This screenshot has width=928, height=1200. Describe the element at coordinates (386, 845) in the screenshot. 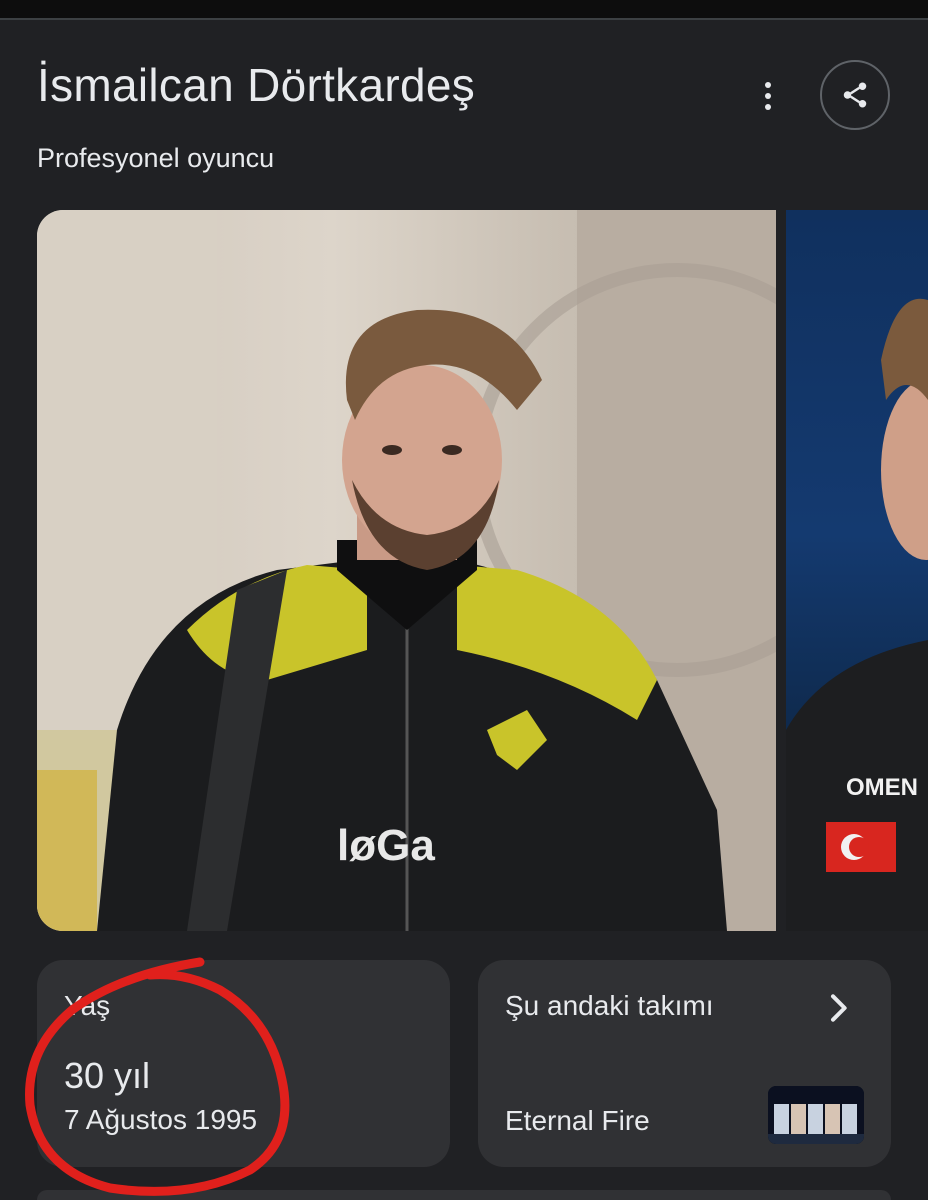

I see `svg-text: løGa` at that location.